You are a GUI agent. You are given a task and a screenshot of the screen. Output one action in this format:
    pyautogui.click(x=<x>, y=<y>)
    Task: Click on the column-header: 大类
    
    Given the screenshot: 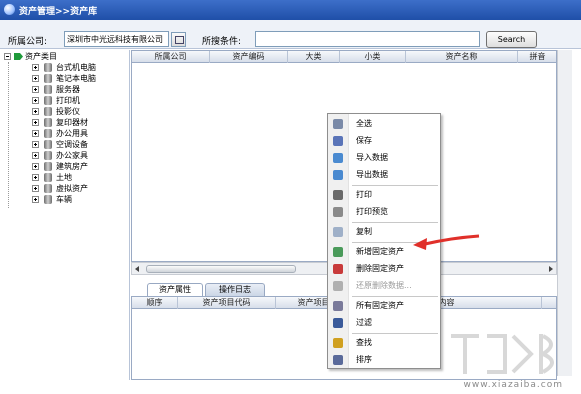 What is the action you would take?
    pyautogui.click(x=314, y=57)
    